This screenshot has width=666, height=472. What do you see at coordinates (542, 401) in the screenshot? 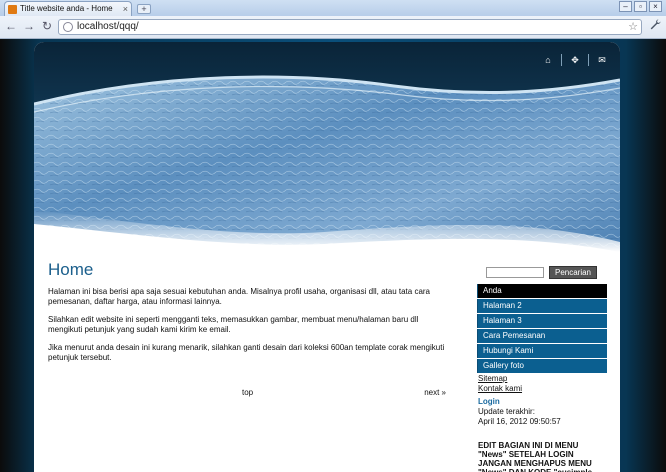
I see `login-link: Login` at bounding box center [542, 401].